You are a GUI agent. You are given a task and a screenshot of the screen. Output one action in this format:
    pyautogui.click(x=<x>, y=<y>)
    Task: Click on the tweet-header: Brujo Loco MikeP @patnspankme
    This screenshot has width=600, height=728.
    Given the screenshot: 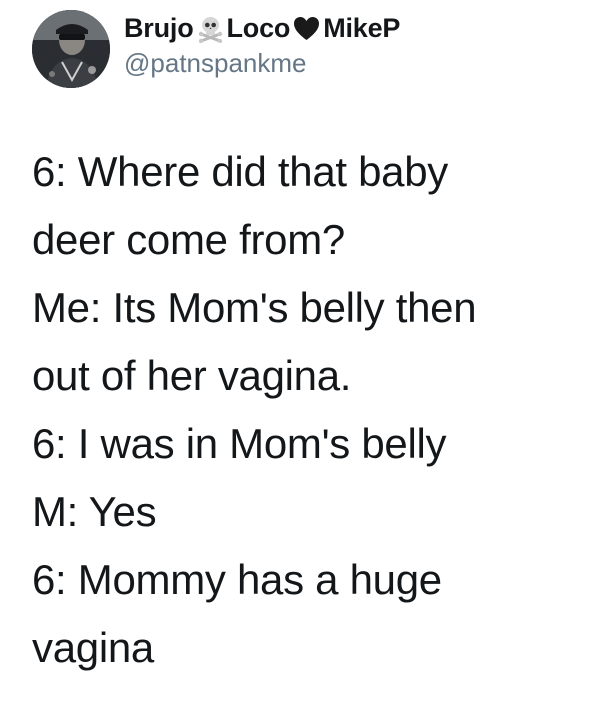 What is the action you would take?
    pyautogui.click(x=300, y=50)
    